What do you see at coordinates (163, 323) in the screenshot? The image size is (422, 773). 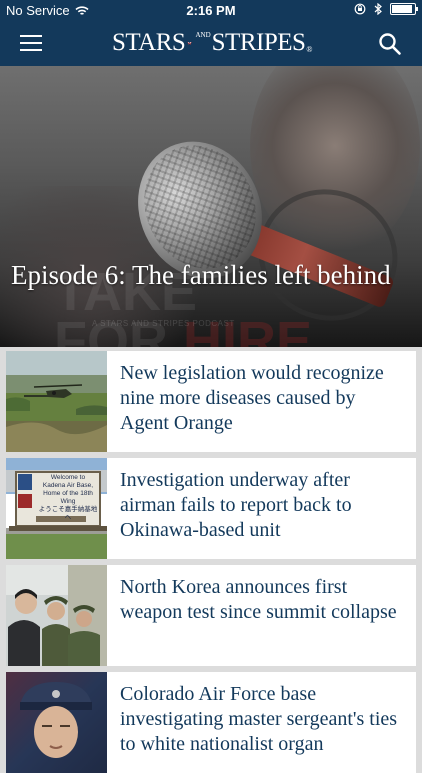 I see `podcast-subtitle: A STARS AND STRIPES PODCAST` at bounding box center [163, 323].